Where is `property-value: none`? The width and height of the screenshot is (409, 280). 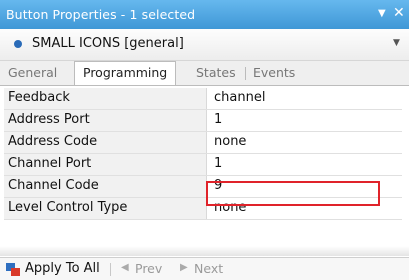
property-value: none is located at coordinates (230, 141).